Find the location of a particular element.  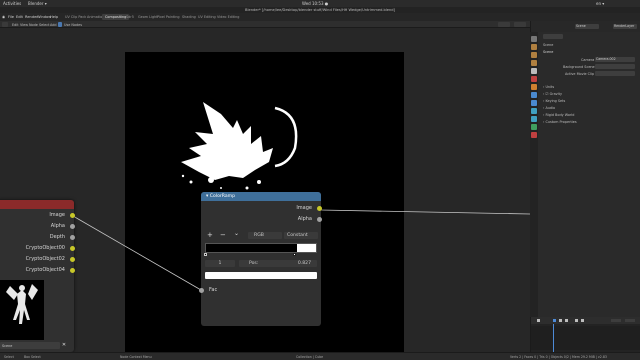

language-indicator: en ▾ is located at coordinates (600, 3).